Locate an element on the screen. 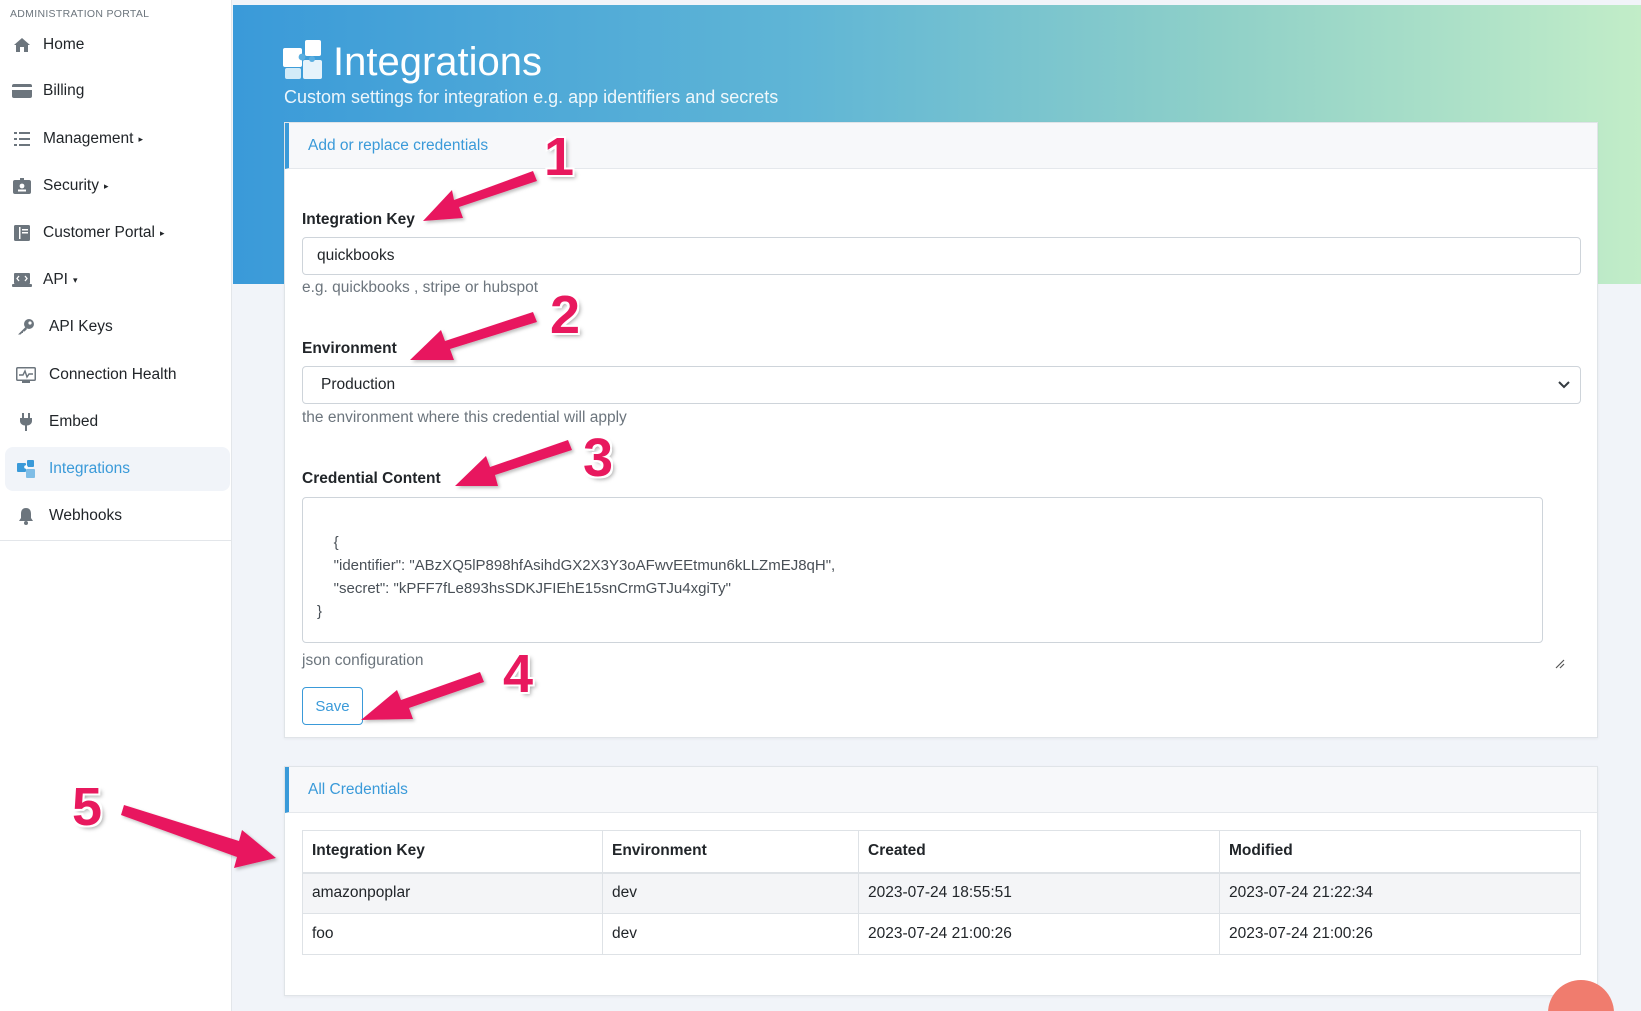 This screenshot has width=1641, height=1011. annotation-number-1: 1 is located at coordinates (559, 157).